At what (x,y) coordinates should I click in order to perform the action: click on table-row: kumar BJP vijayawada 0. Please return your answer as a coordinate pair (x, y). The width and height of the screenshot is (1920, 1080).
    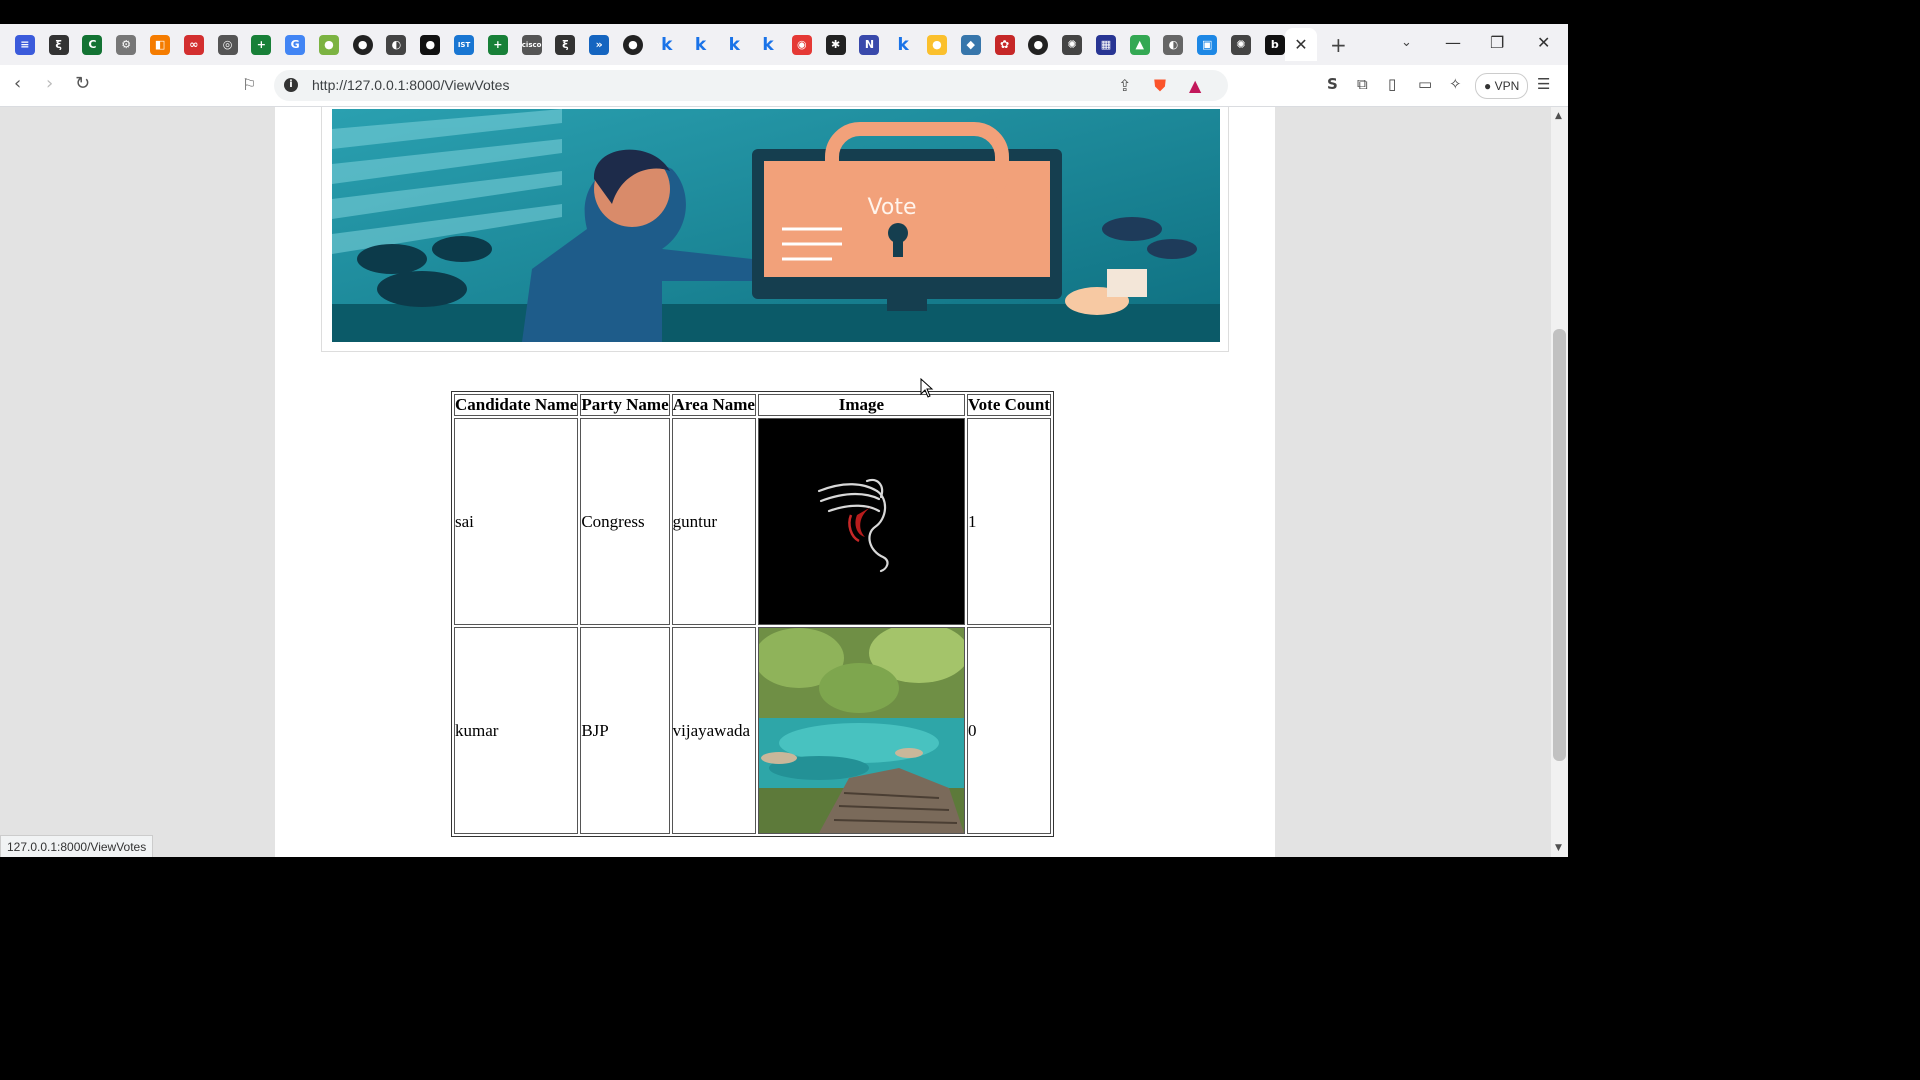
    Looking at the image, I should click on (752, 730).